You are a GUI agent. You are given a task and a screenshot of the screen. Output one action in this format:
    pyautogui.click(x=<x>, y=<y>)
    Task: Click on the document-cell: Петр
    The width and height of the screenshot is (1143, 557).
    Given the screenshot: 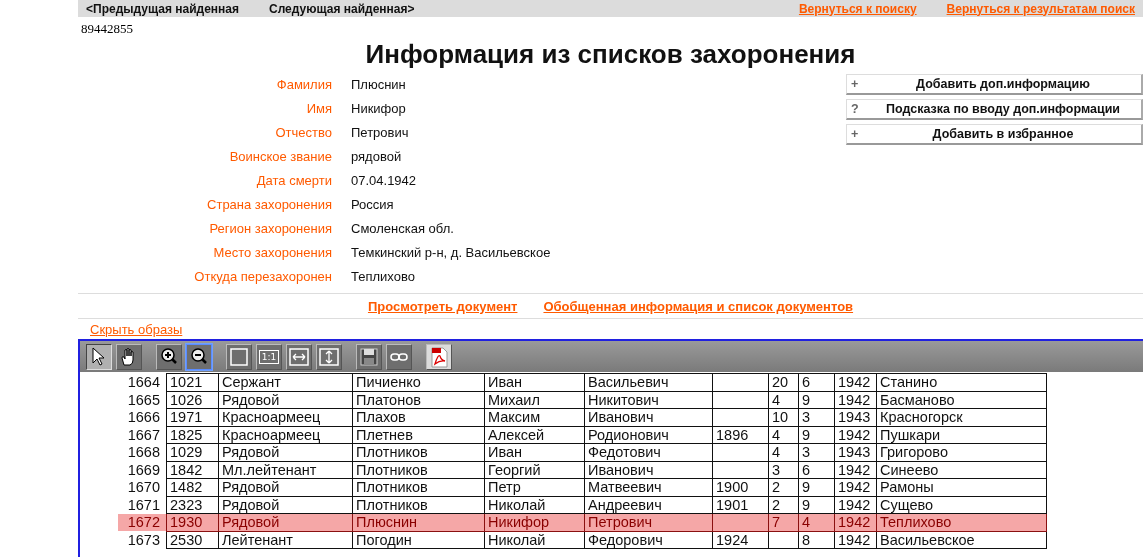 What is the action you would take?
    pyautogui.click(x=534, y=487)
    